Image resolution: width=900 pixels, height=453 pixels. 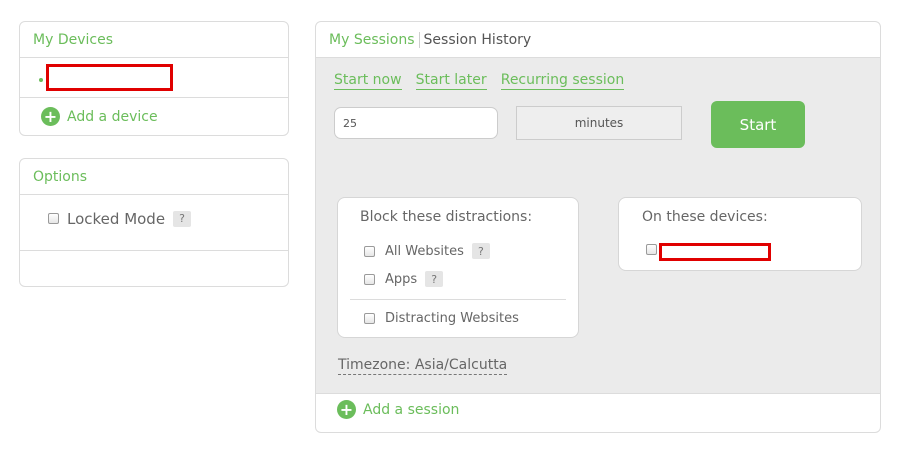 I want to click on start-now-link: Start now, so click(x=368, y=81).